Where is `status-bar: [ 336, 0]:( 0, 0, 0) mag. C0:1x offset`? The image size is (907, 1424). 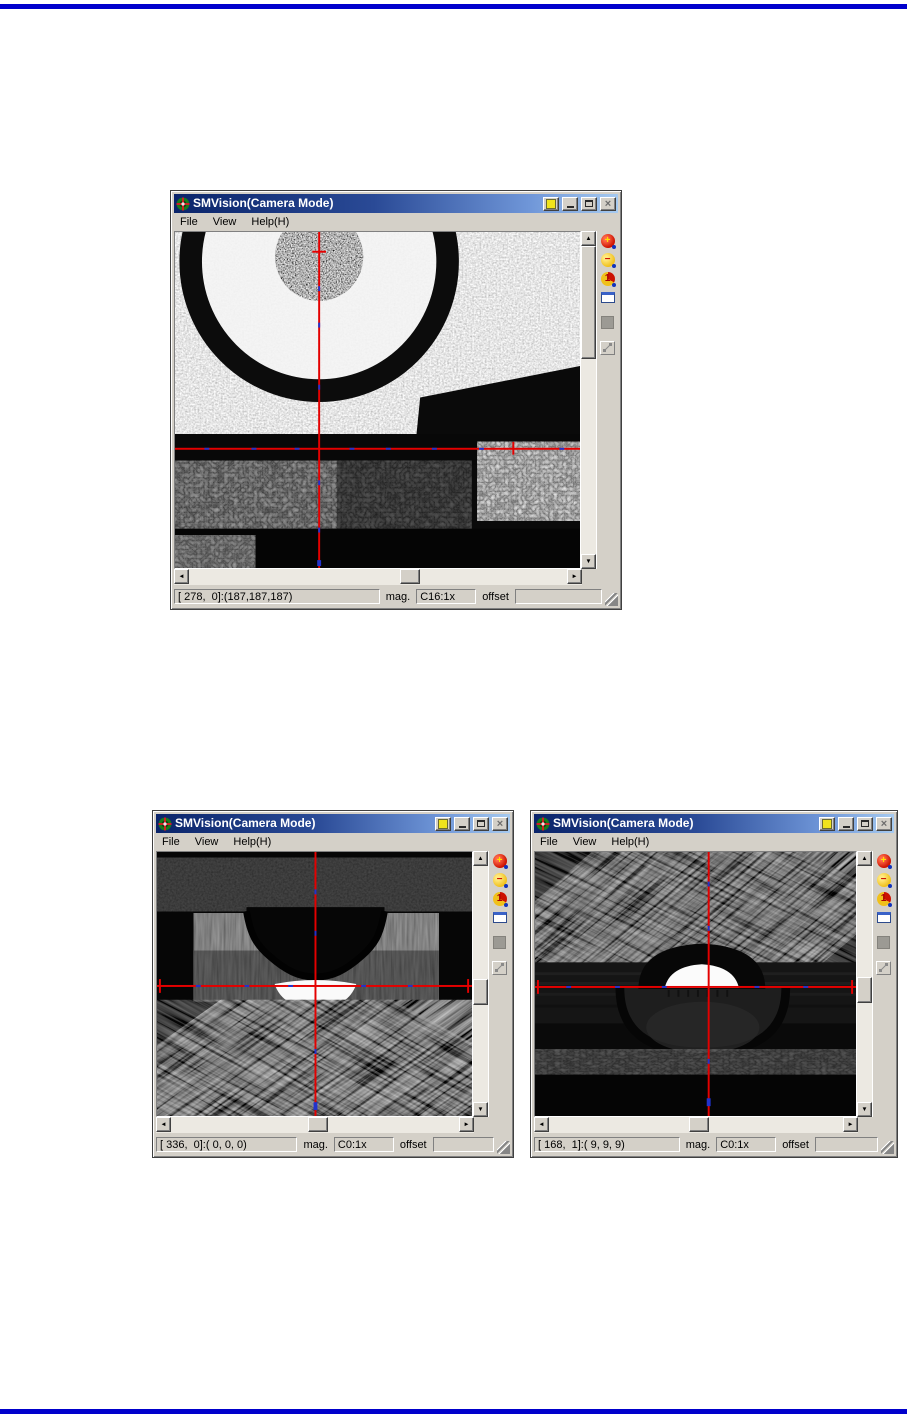 status-bar: [ 336, 0]:( 0, 0, 0) mag. C0:1x offset is located at coordinates (333, 1143).